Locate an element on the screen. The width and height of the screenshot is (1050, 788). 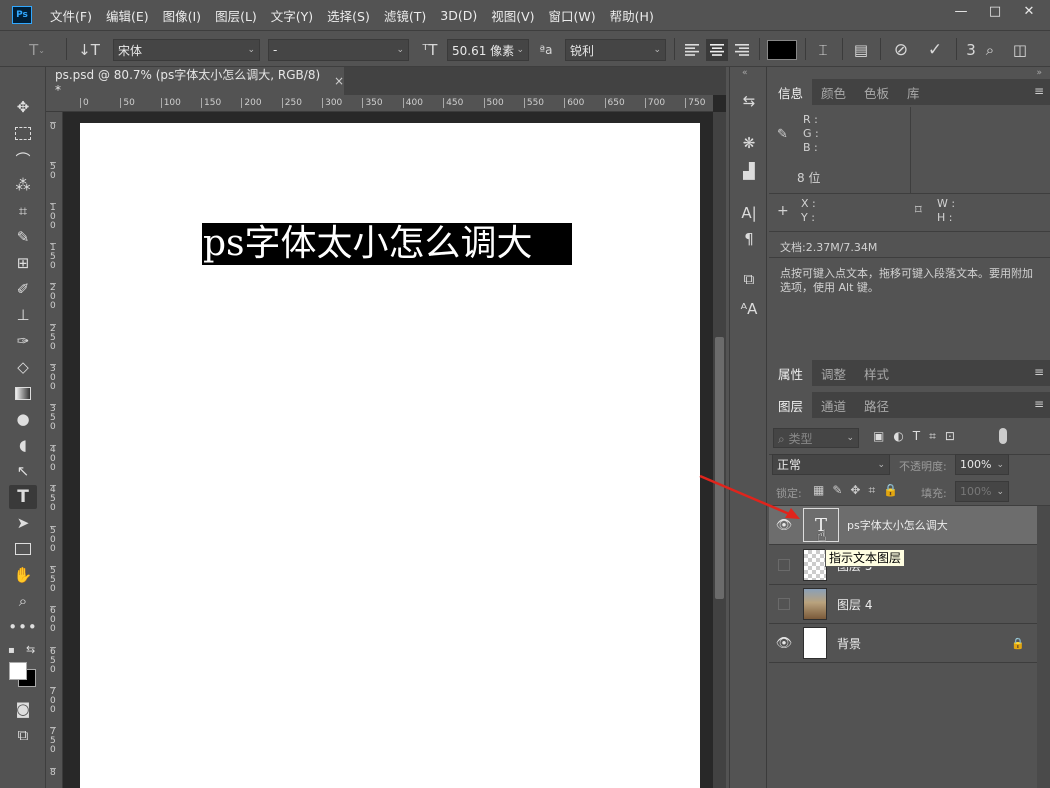
brush-tool-icon: ✐ is located at coordinates (23, 289).